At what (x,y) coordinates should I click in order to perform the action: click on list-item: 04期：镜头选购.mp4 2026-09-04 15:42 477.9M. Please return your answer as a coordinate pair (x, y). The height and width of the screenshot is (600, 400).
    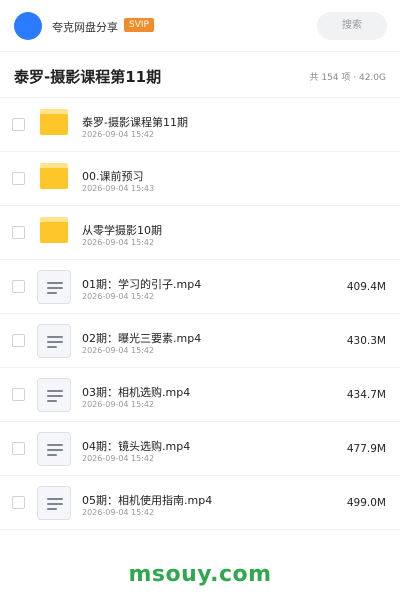
    Looking at the image, I should click on (200, 449).